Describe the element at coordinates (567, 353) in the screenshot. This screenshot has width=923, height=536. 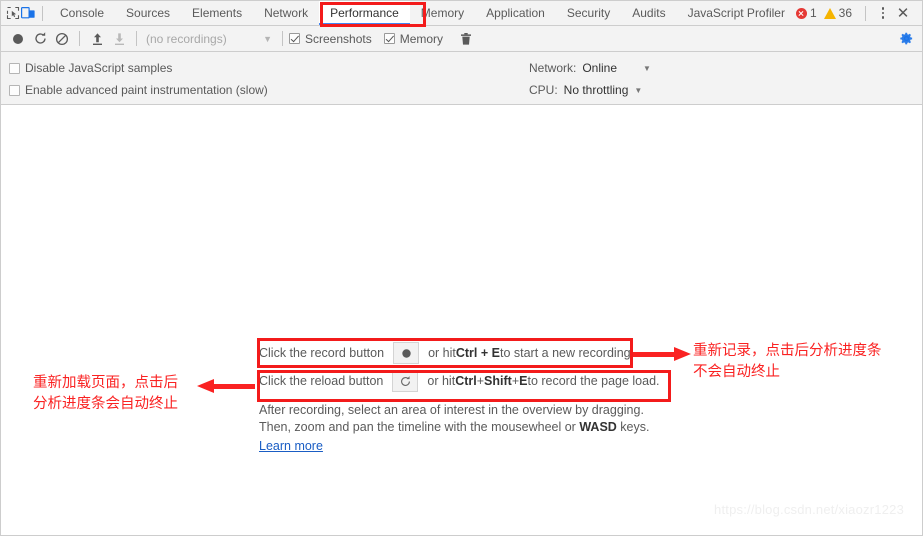
I see `record-hint-suffix-b: to start a new recording.` at that location.